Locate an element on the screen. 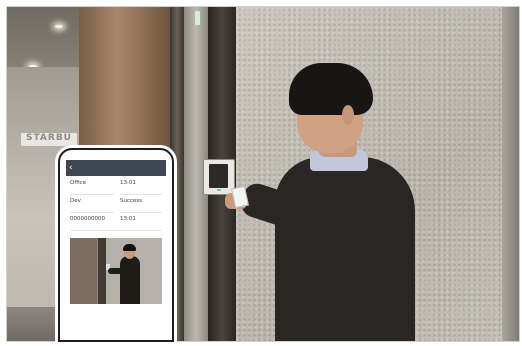 This screenshot has height=346, width=522. status-light is located at coordinates (197, 18).